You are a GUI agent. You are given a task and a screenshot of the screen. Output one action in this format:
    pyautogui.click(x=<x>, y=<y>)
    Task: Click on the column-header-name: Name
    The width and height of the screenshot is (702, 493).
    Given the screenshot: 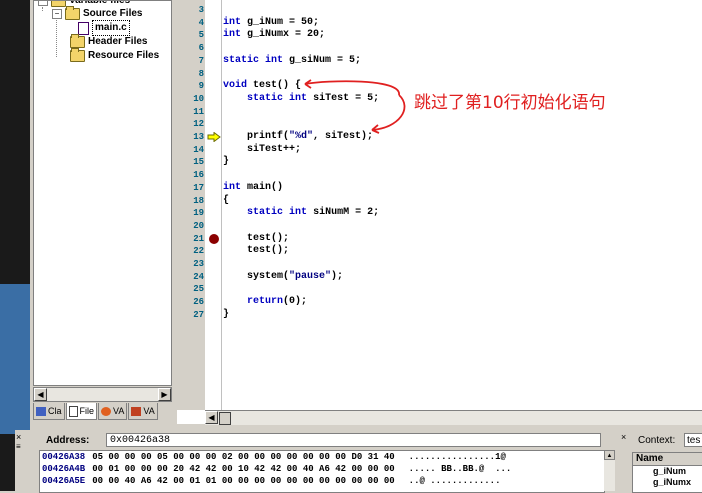 What is the action you would take?
    pyautogui.click(x=667, y=459)
    